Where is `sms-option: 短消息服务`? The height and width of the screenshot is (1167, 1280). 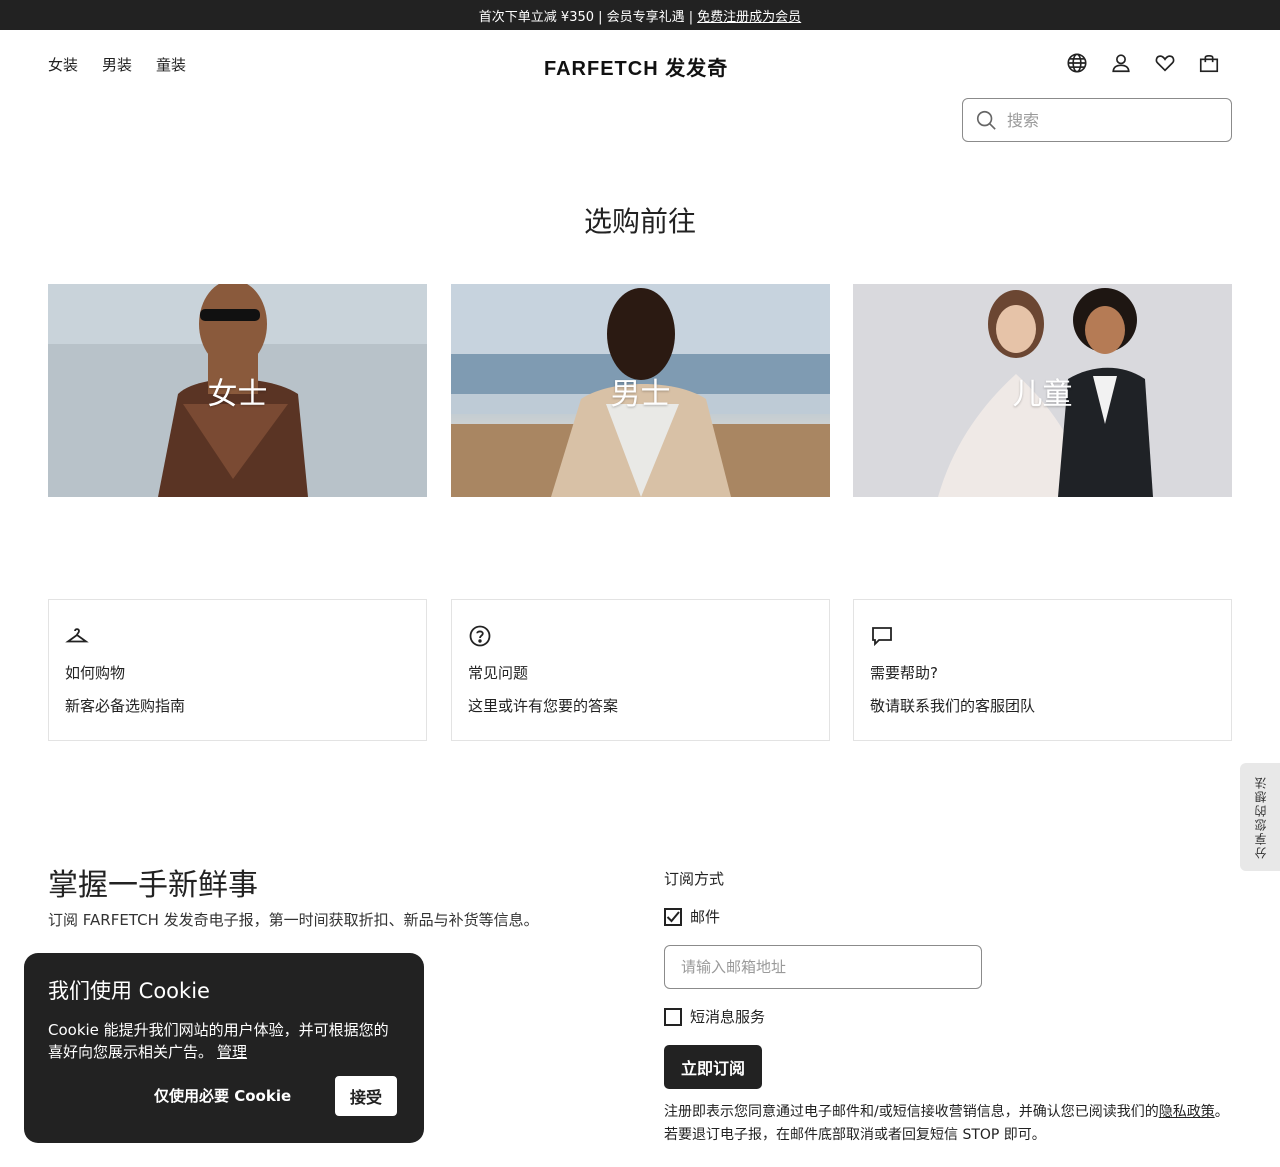
sms-option: 短消息服务 is located at coordinates (714, 1016).